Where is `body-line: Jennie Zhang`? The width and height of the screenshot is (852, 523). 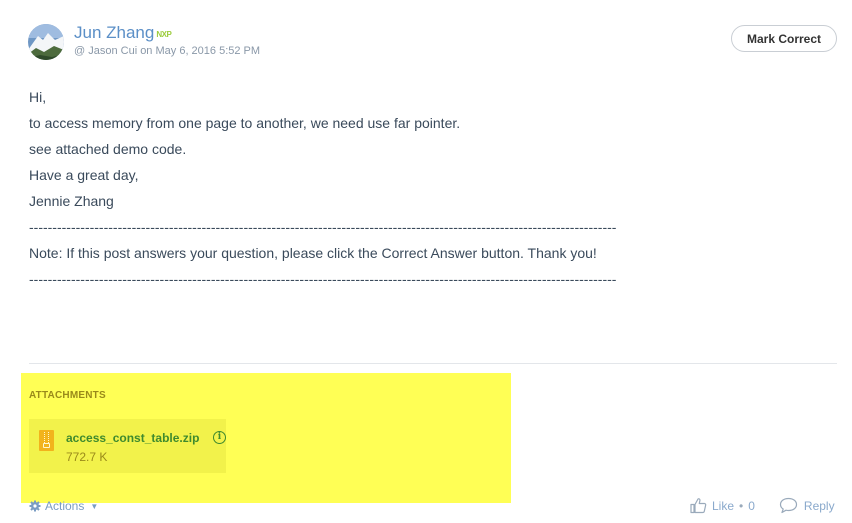
body-line: Jennie Zhang is located at coordinates (71, 201).